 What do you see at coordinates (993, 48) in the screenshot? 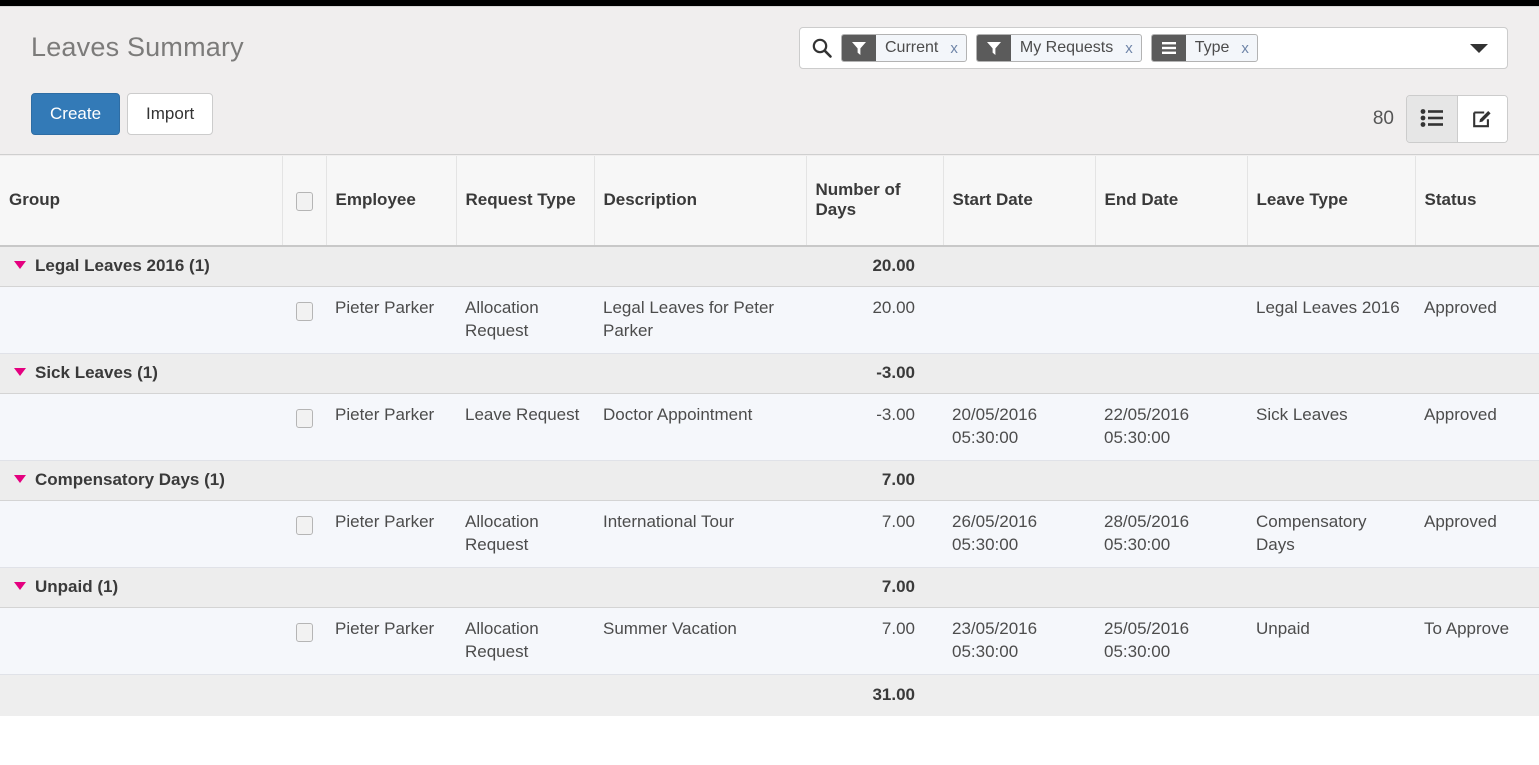
I see `filter-icon` at bounding box center [993, 48].